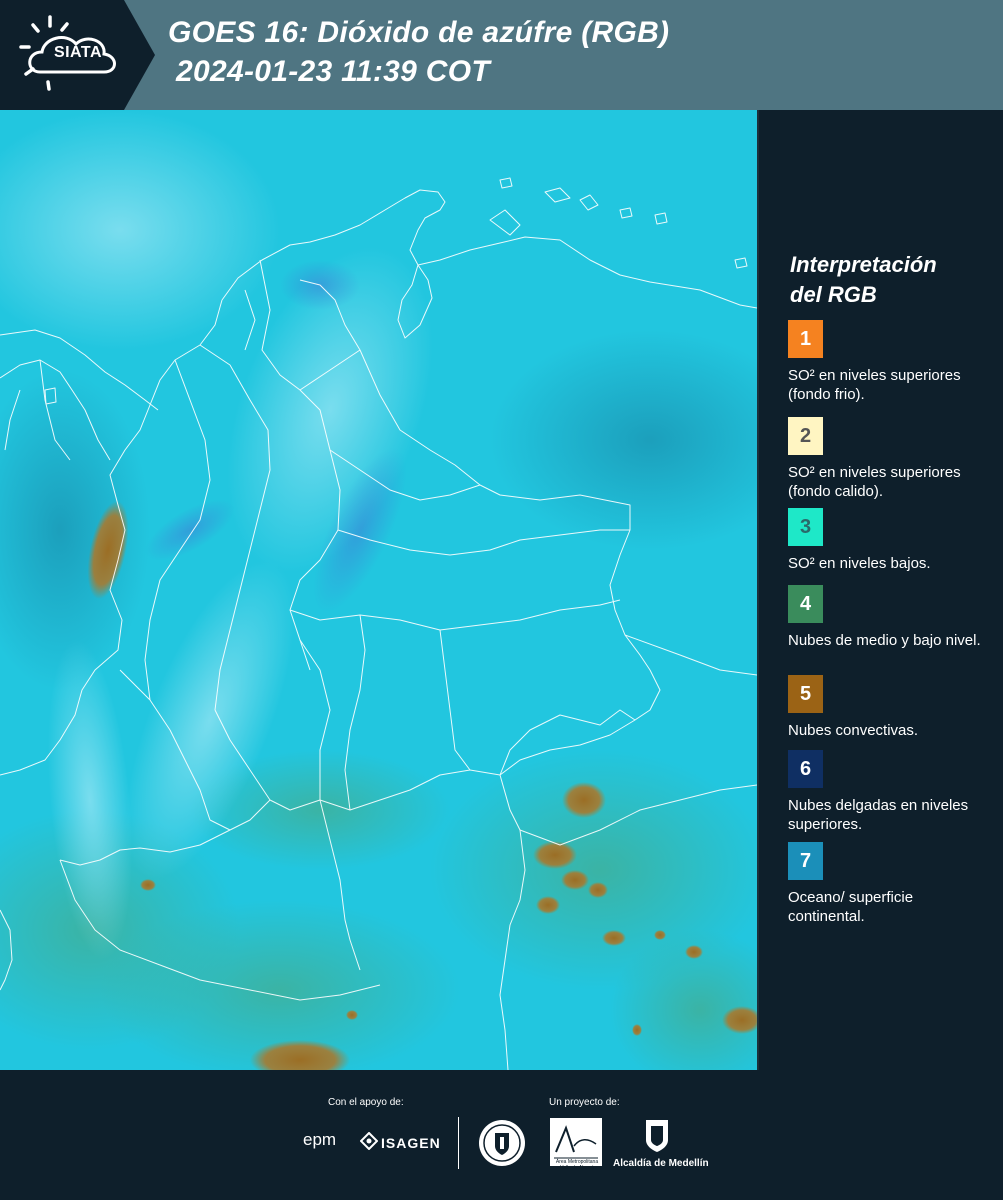  Describe the element at coordinates (805, 436) in the screenshot. I see `legend-swatch-2: 2` at that location.